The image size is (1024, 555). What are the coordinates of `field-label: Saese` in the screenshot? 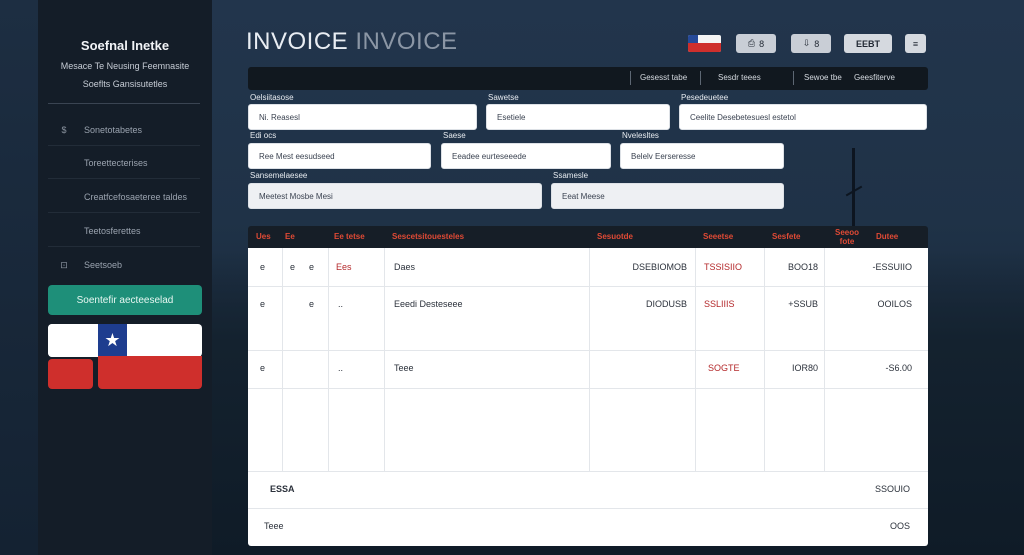 It's located at (454, 135).